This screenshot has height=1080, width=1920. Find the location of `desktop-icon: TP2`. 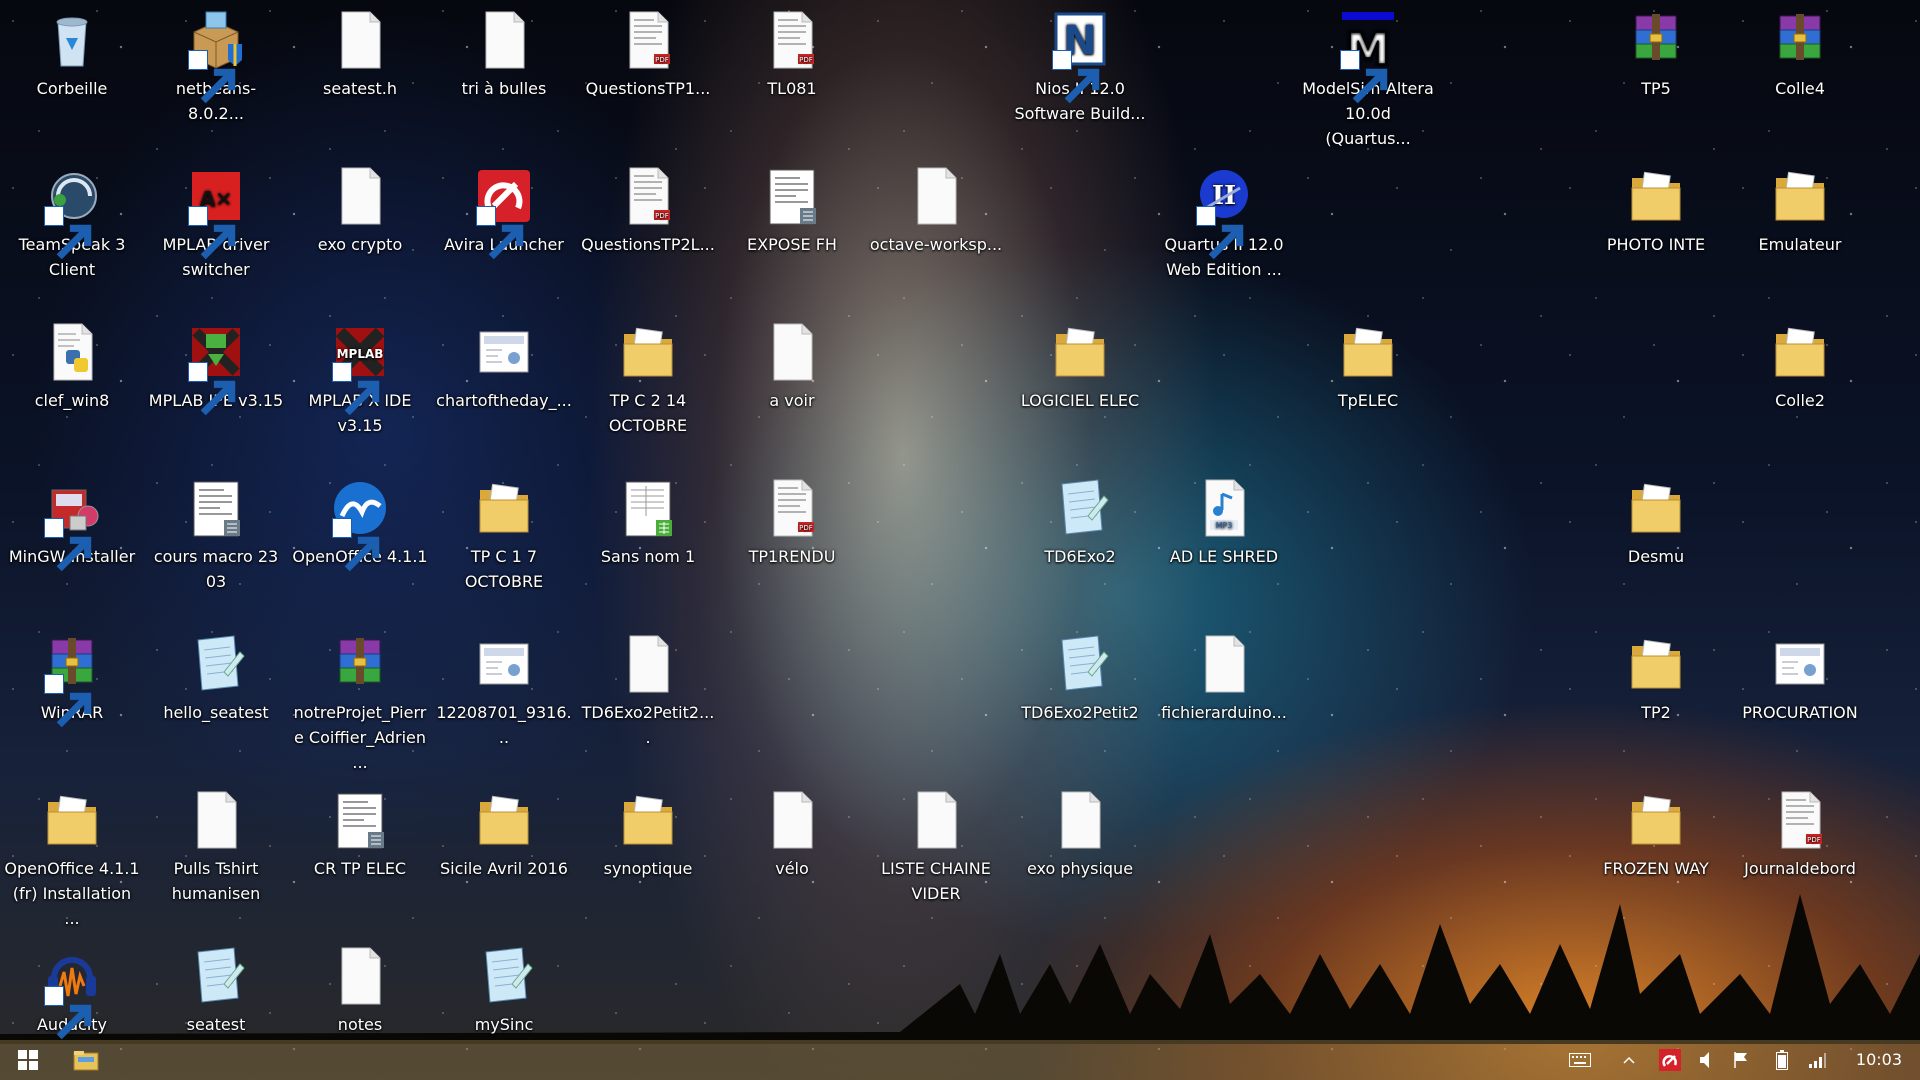

desktop-icon: TP2 is located at coordinates (1656, 674).